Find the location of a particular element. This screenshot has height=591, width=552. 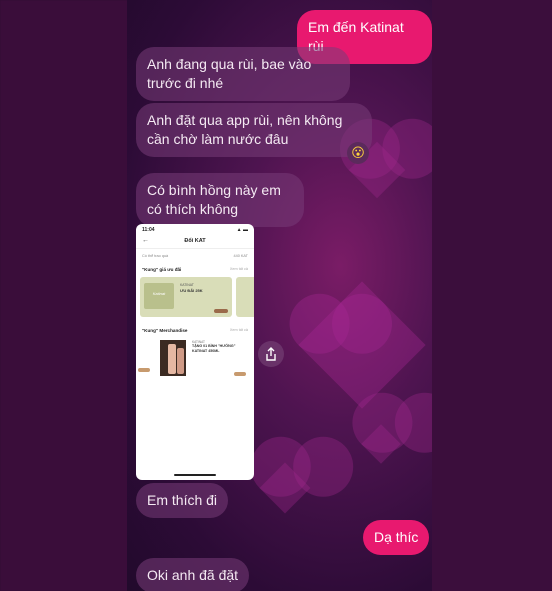

home-indicator is located at coordinates (195, 475).